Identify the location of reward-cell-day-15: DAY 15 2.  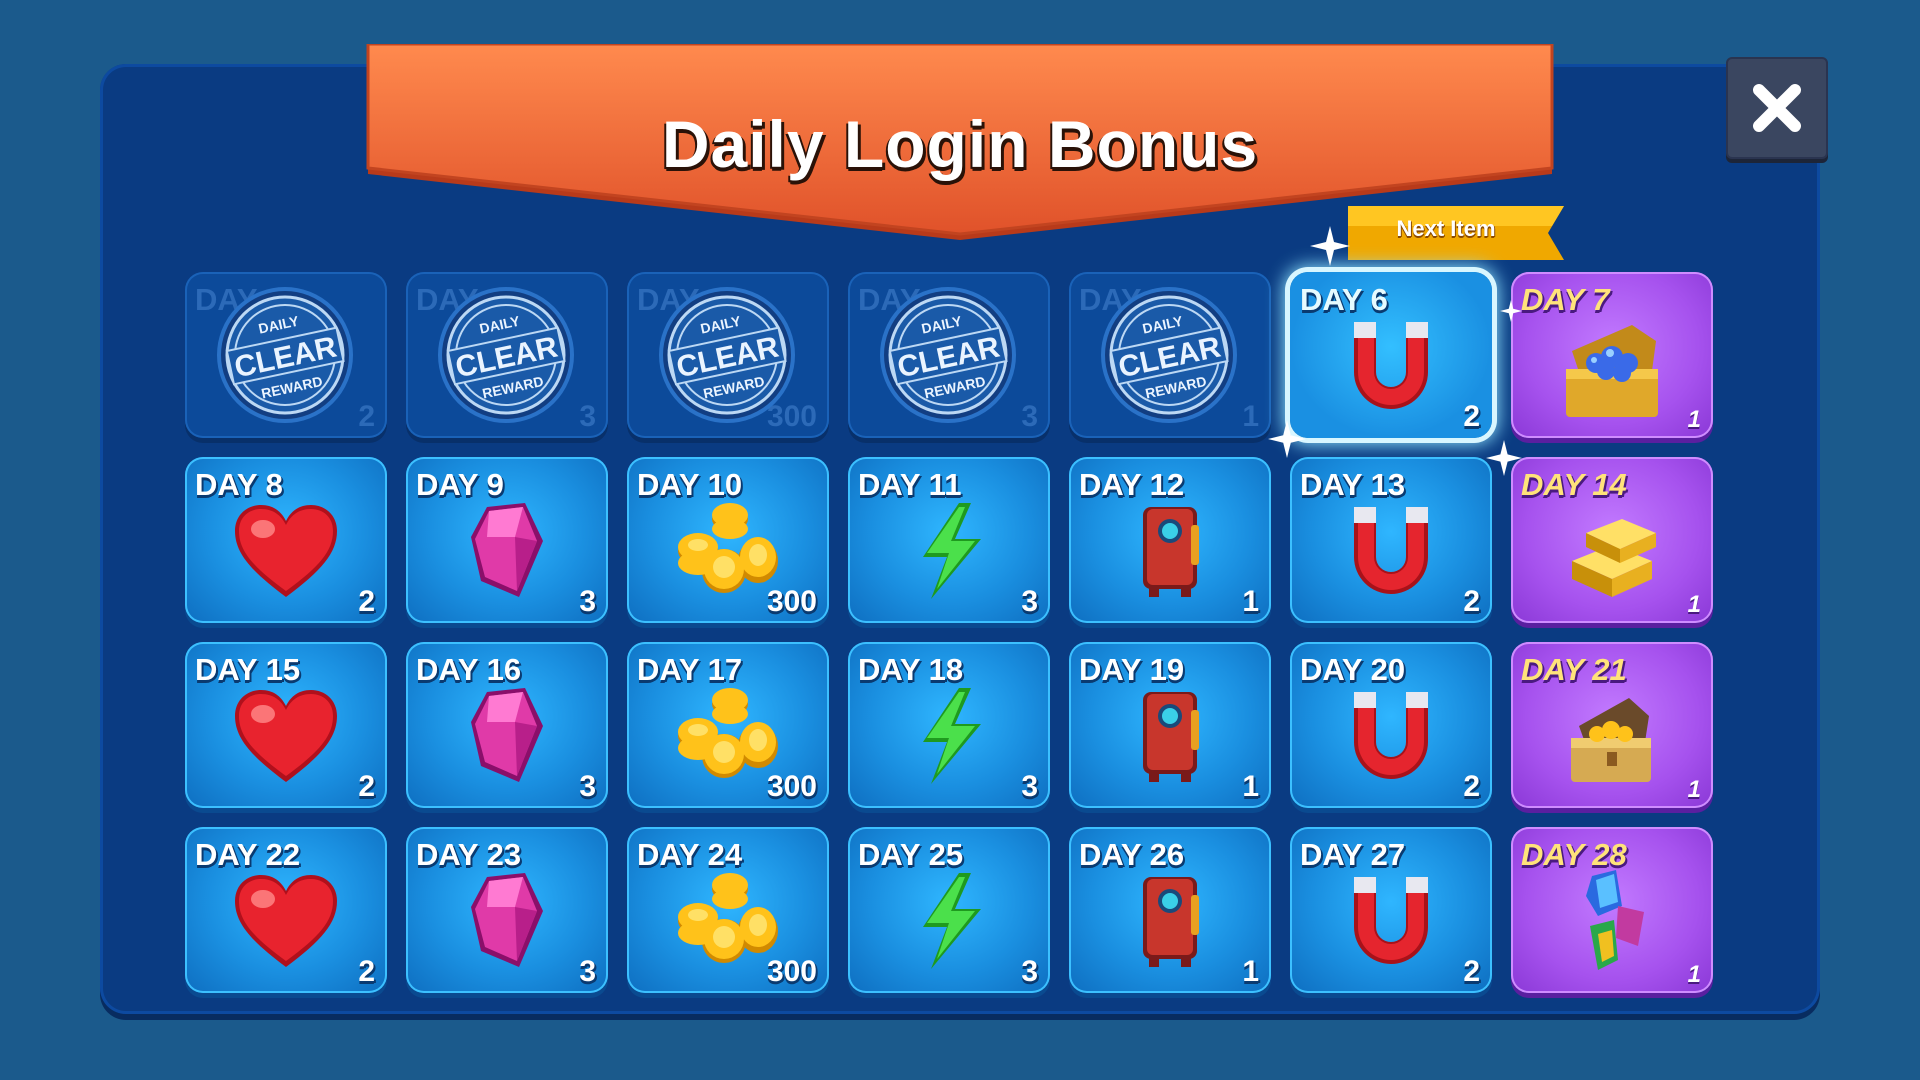
(286, 725).